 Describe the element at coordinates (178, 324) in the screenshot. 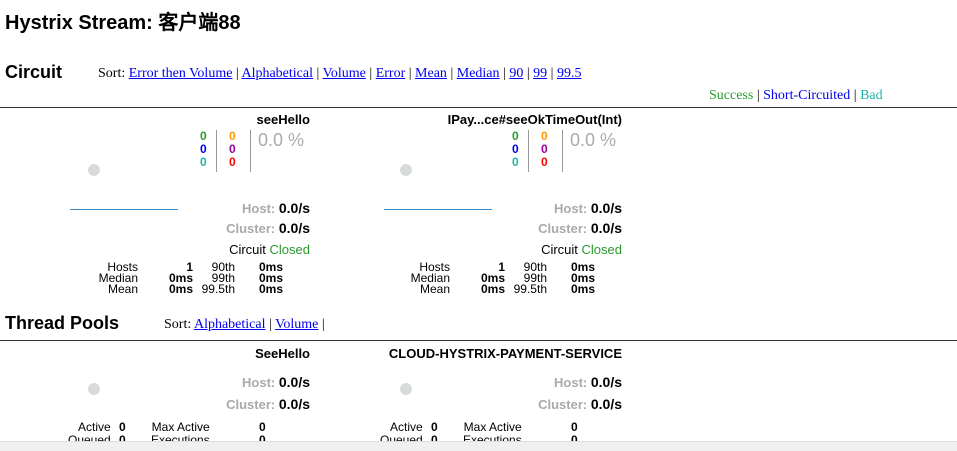

I see `thread-pools-sort-label: Sort:` at that location.